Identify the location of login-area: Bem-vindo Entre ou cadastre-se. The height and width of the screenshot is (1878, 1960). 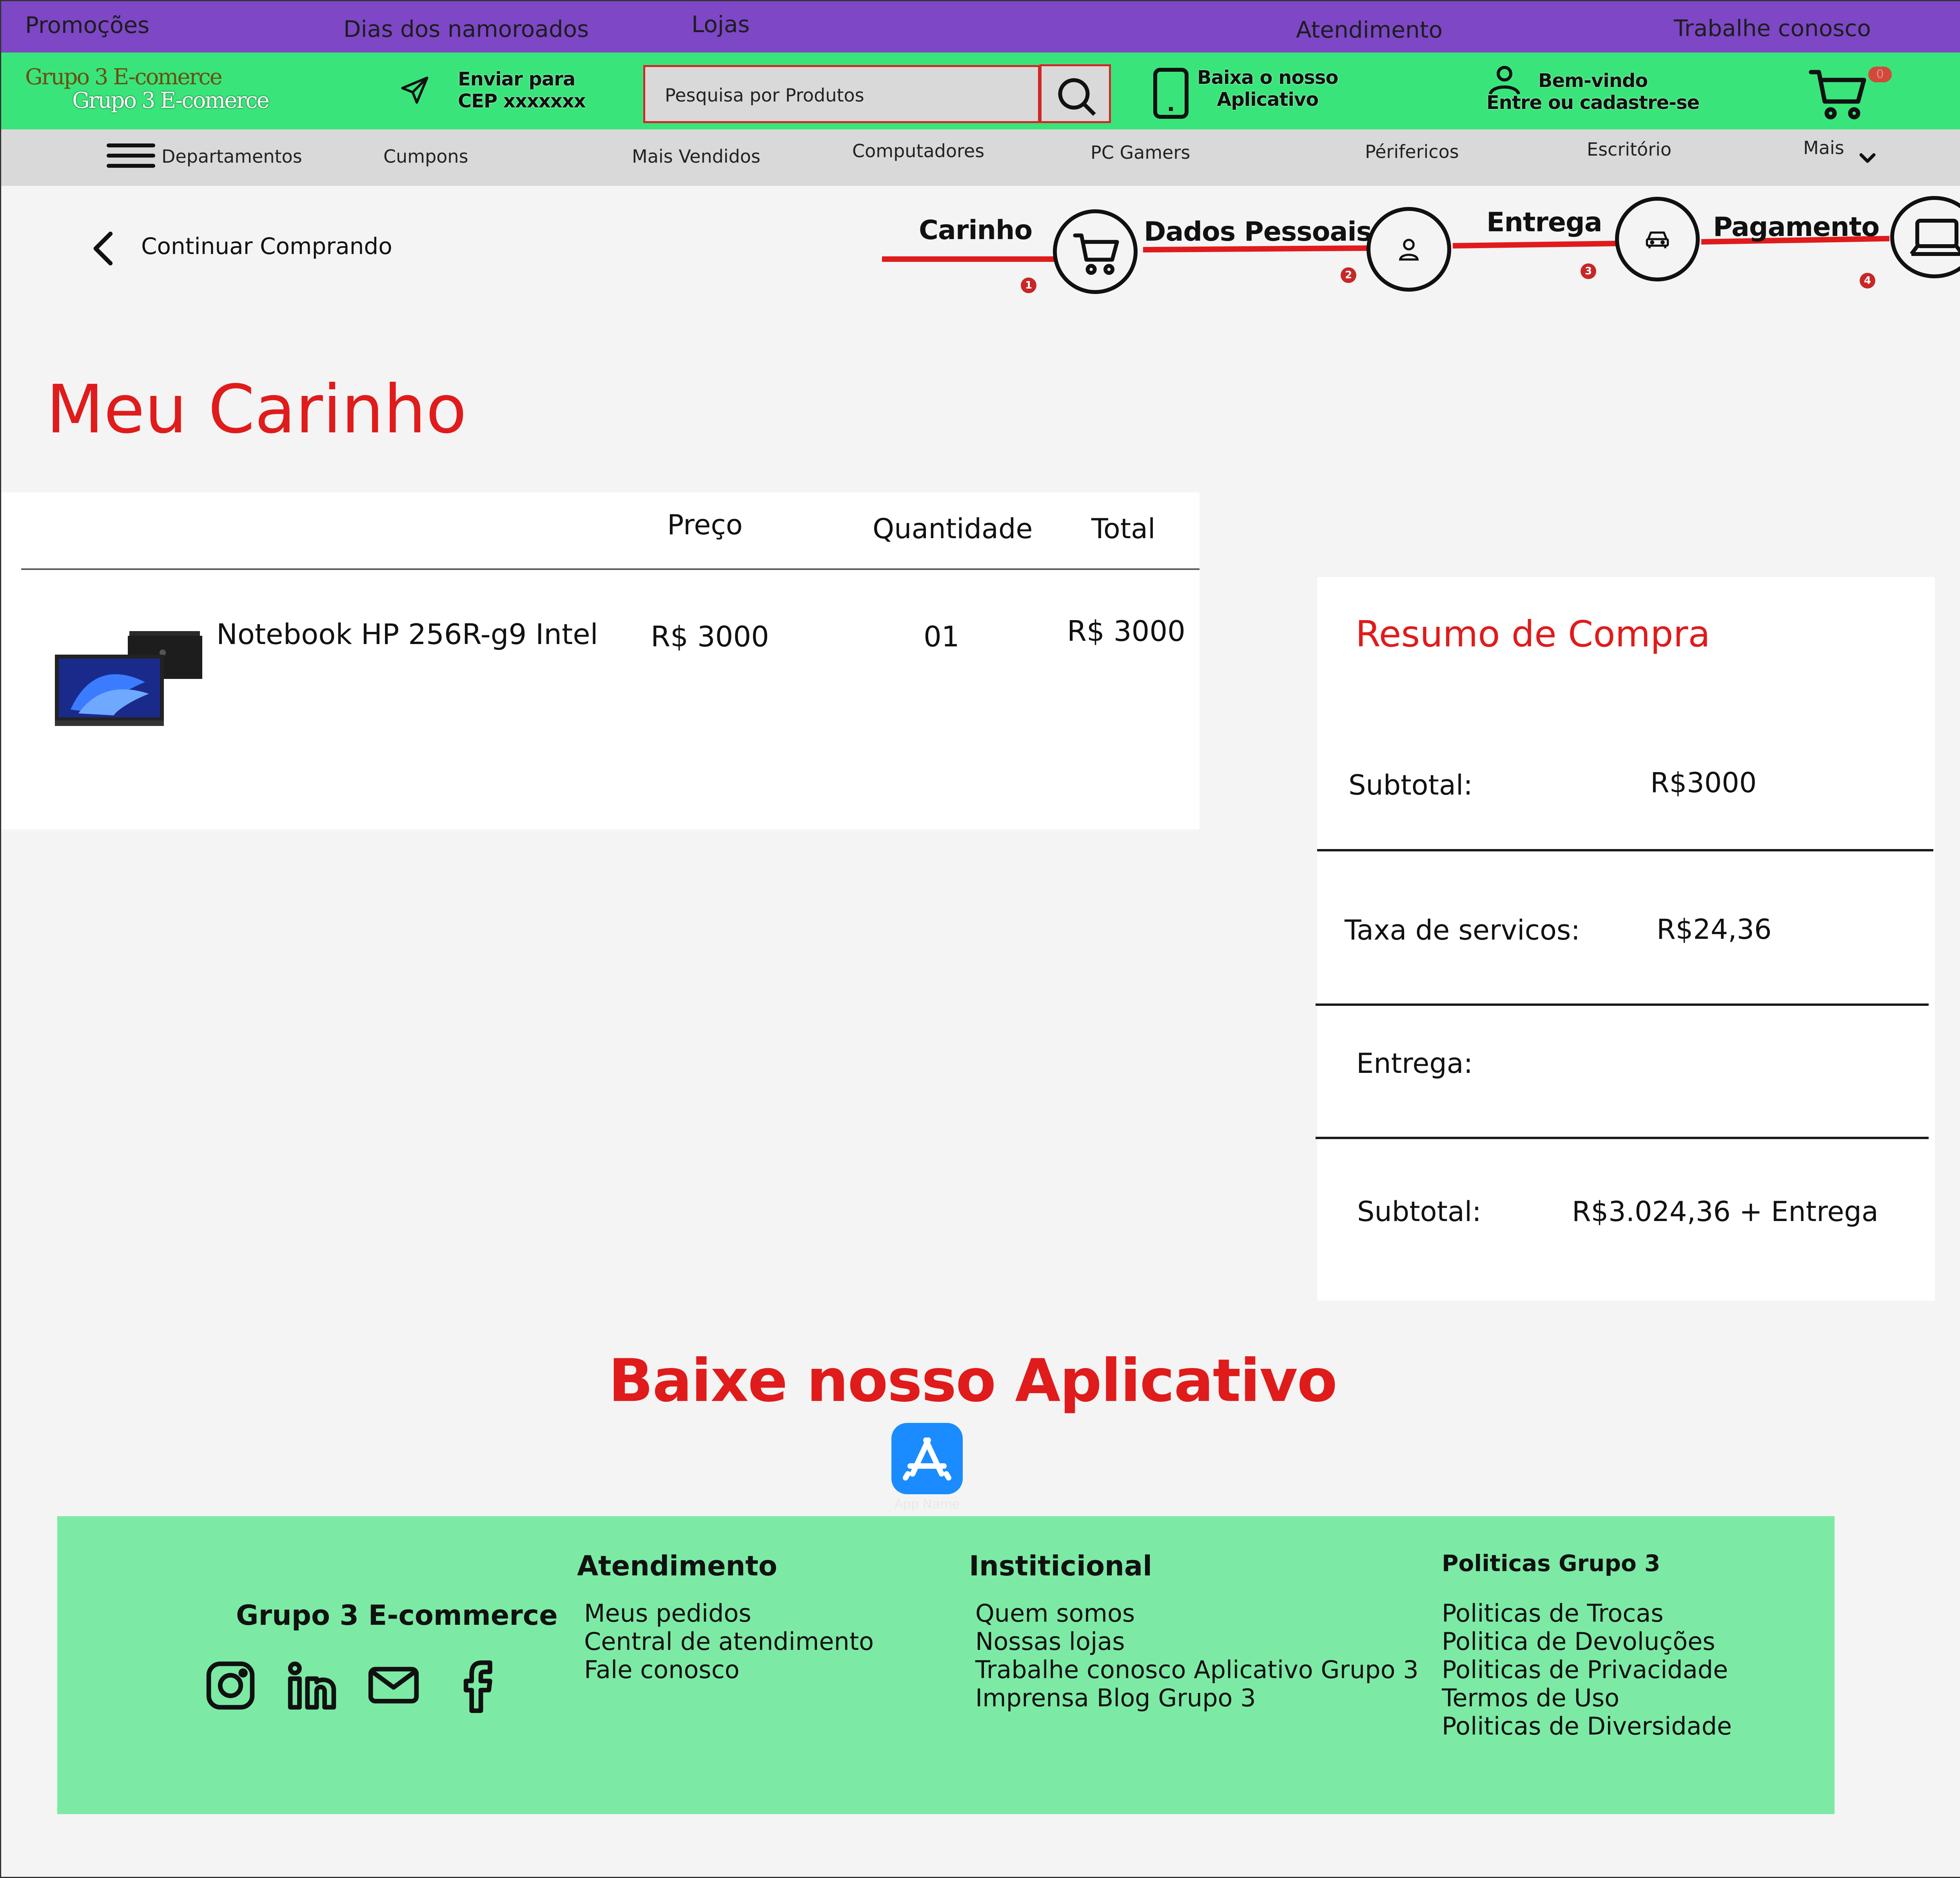
(1593, 92).